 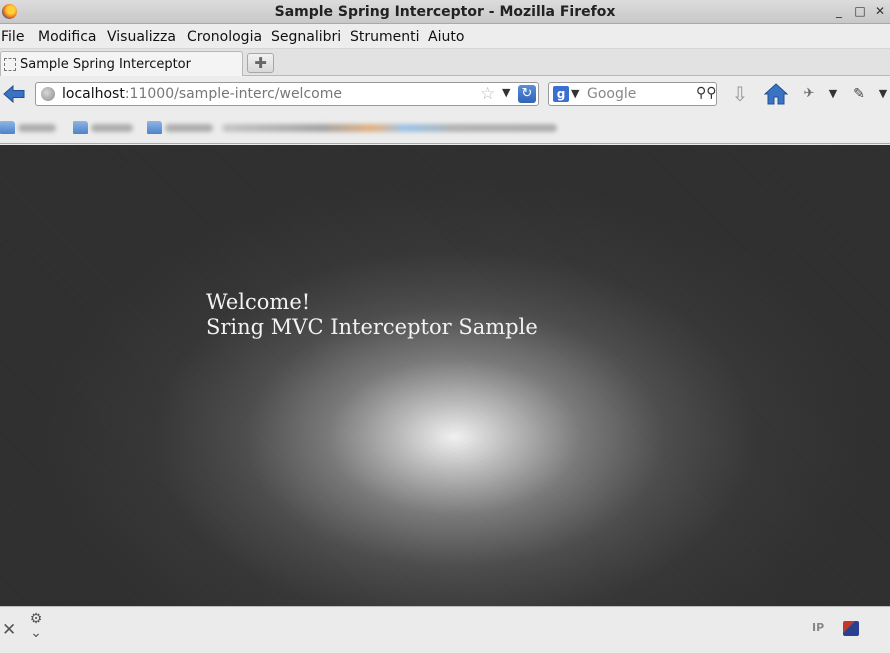 What do you see at coordinates (385, 37) in the screenshot?
I see `menu-strumenti: Strumenti` at bounding box center [385, 37].